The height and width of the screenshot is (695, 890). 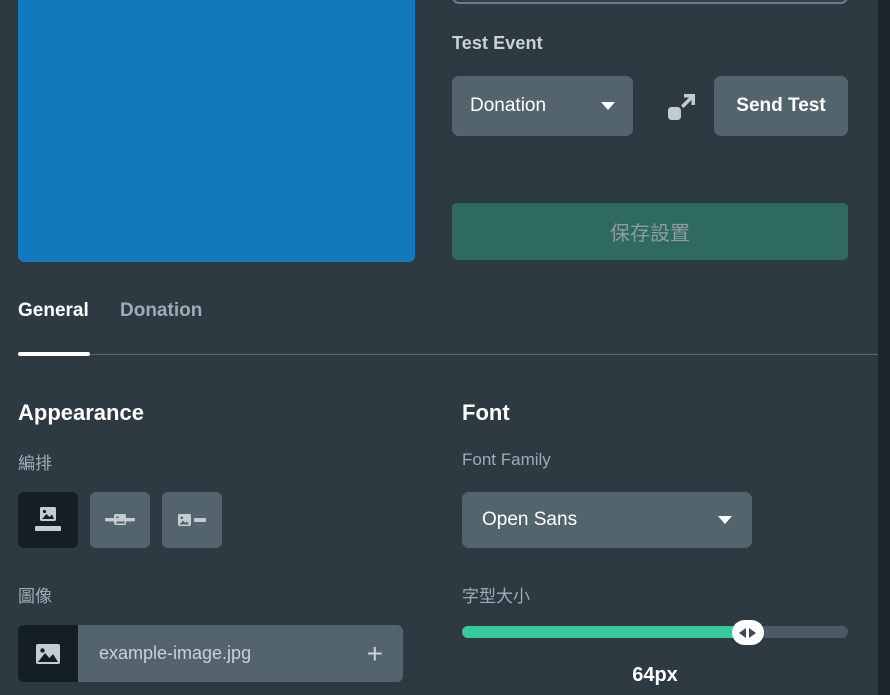 I want to click on image-file-field: example-image.jpg +, so click(x=240, y=653).